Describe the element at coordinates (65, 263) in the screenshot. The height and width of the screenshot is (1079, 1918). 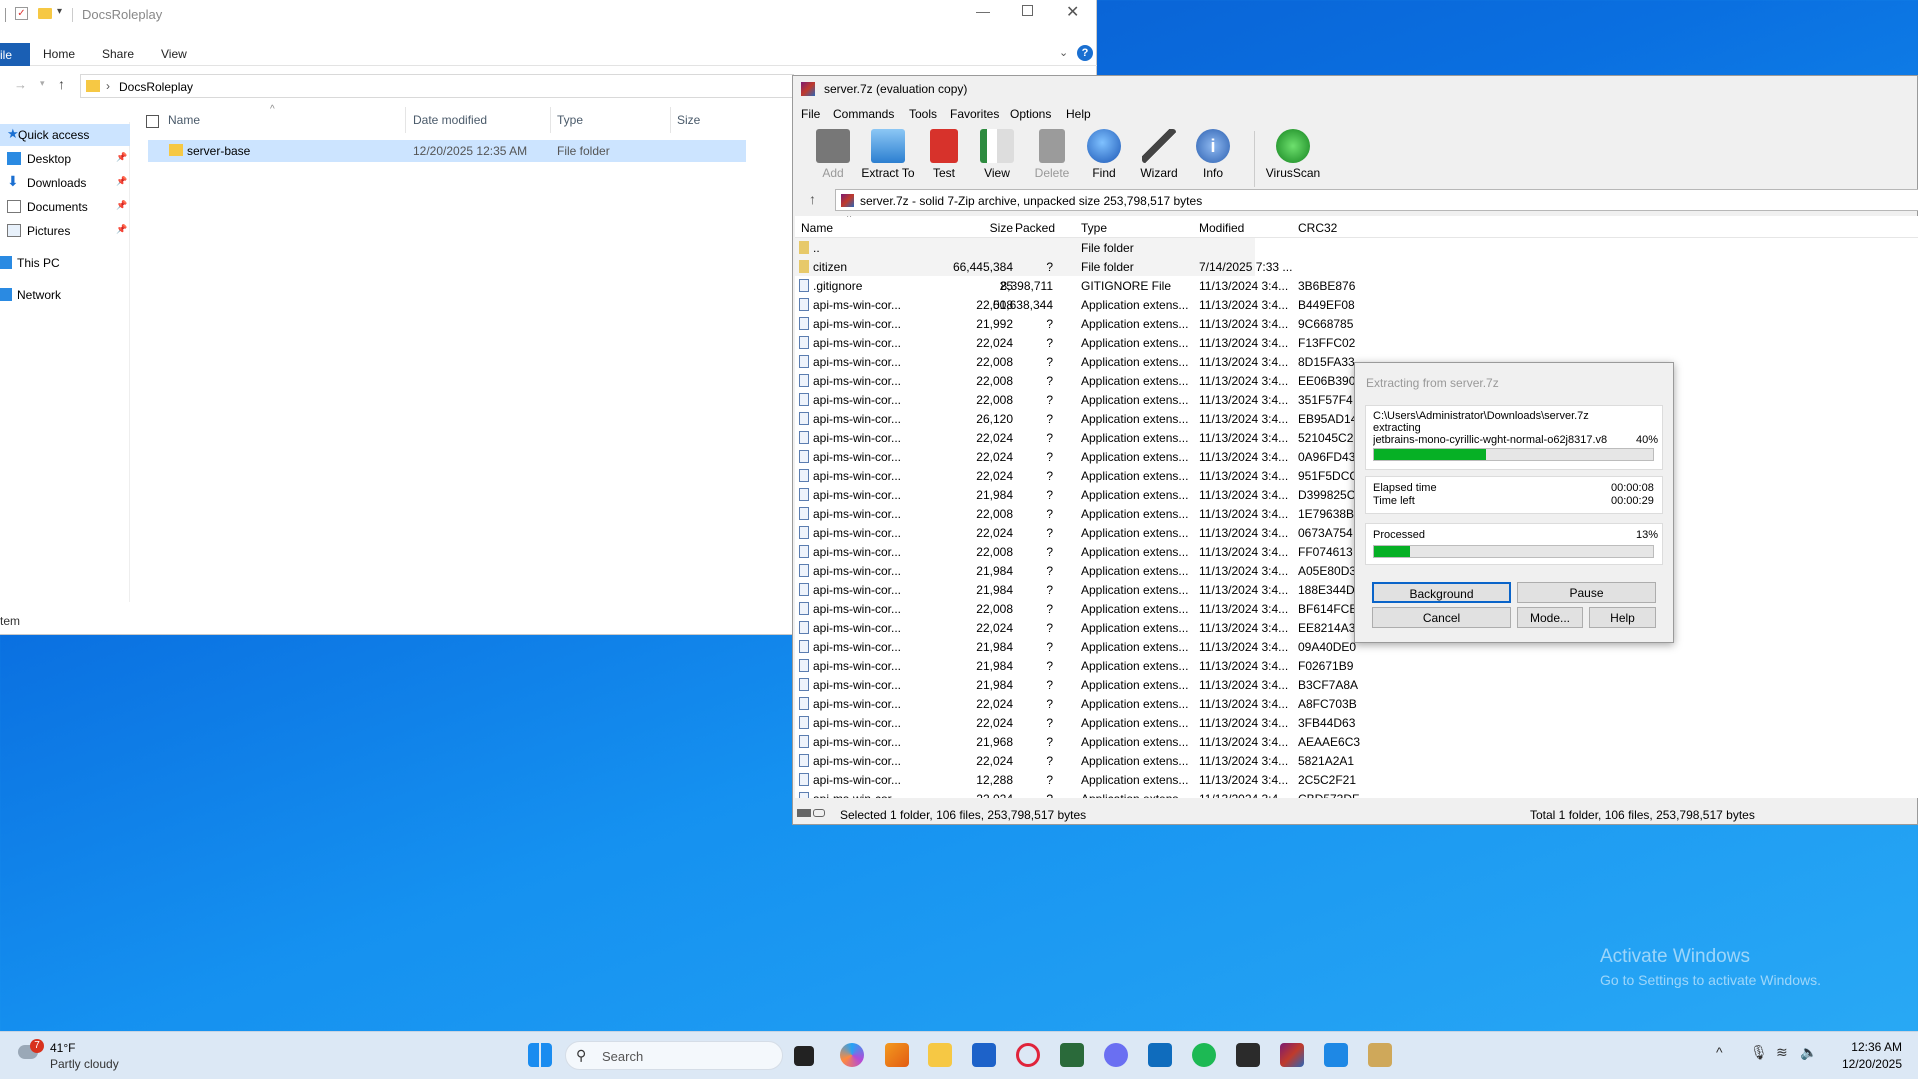
I see `nav-this-pc: This PC` at that location.